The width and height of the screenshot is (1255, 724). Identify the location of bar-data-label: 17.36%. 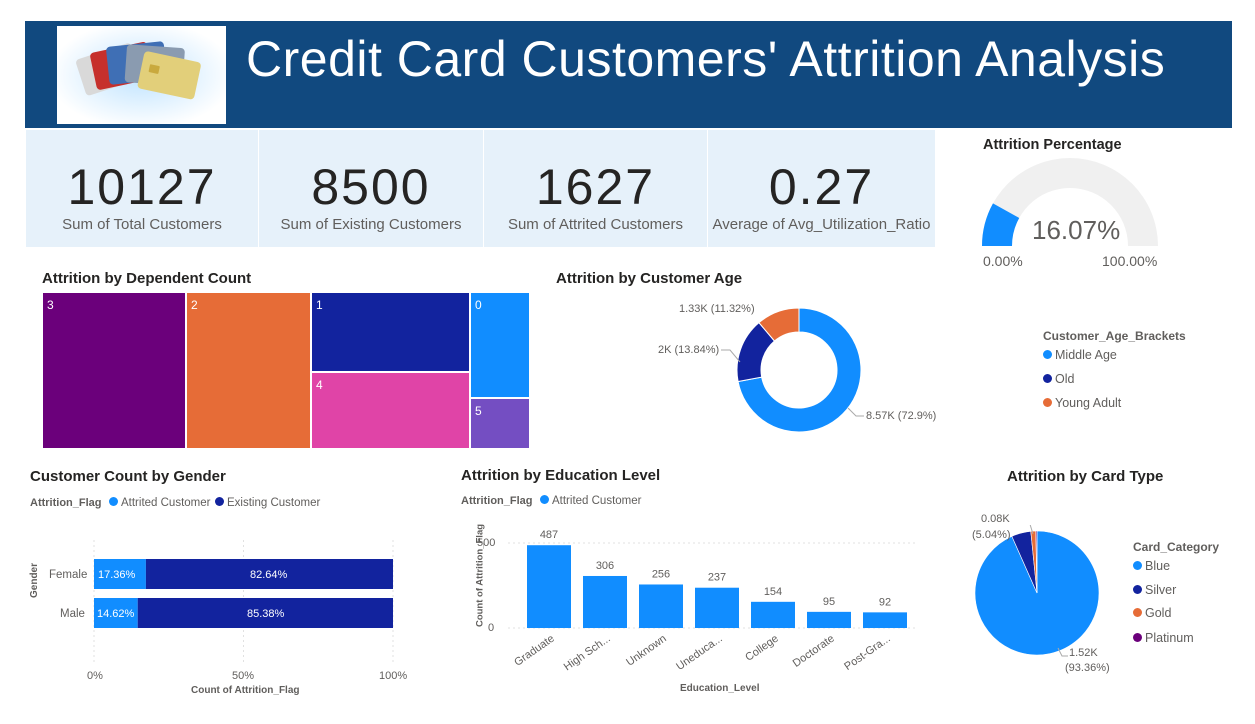
(117, 575).